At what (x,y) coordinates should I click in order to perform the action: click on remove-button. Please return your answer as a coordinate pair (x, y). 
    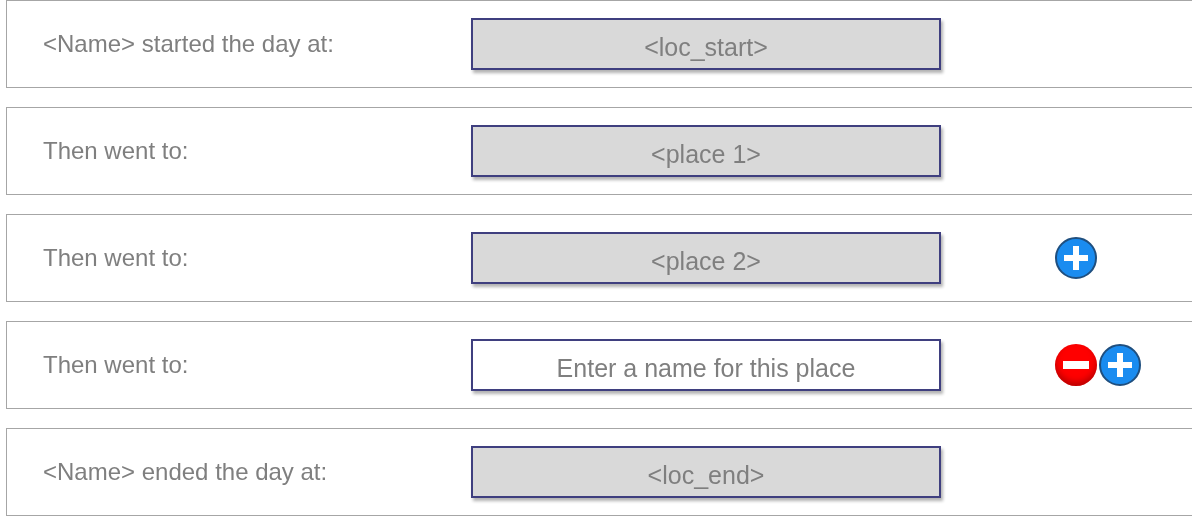
    Looking at the image, I should click on (1076, 365).